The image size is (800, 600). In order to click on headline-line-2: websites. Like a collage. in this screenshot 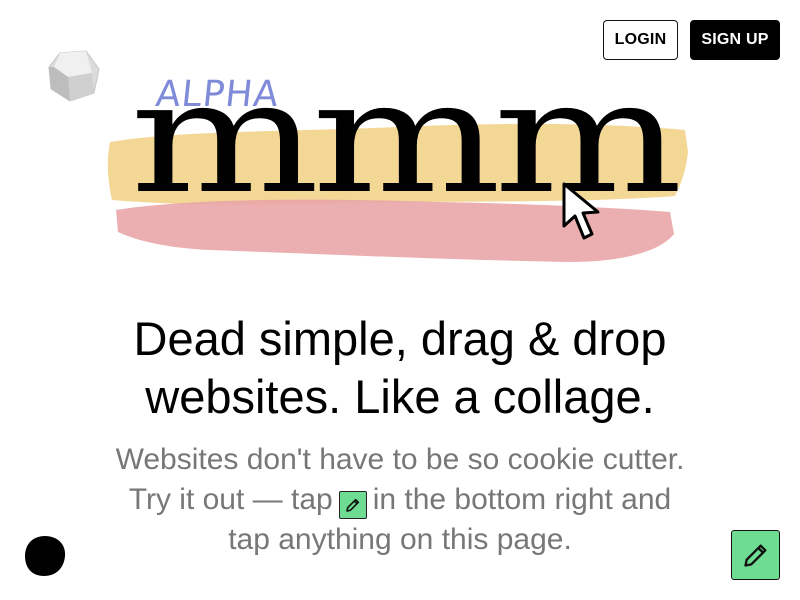, I will do `click(400, 396)`.